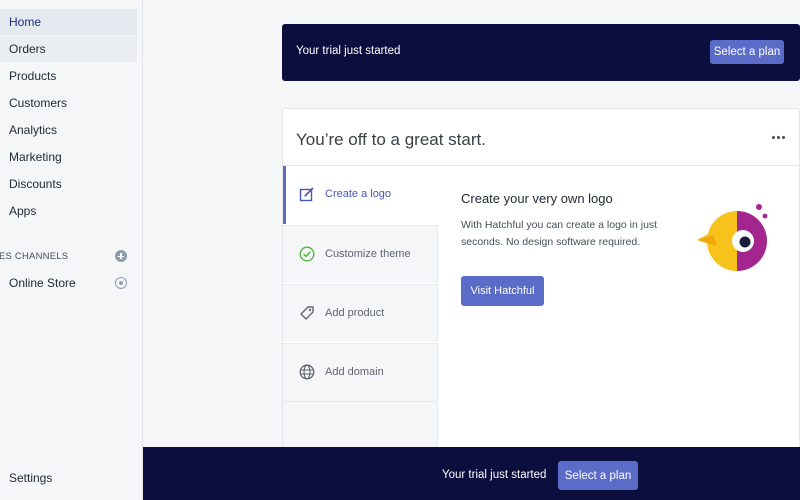 The height and width of the screenshot is (500, 800). Describe the element at coordinates (307, 254) in the screenshot. I see `check-circle-icon` at that location.